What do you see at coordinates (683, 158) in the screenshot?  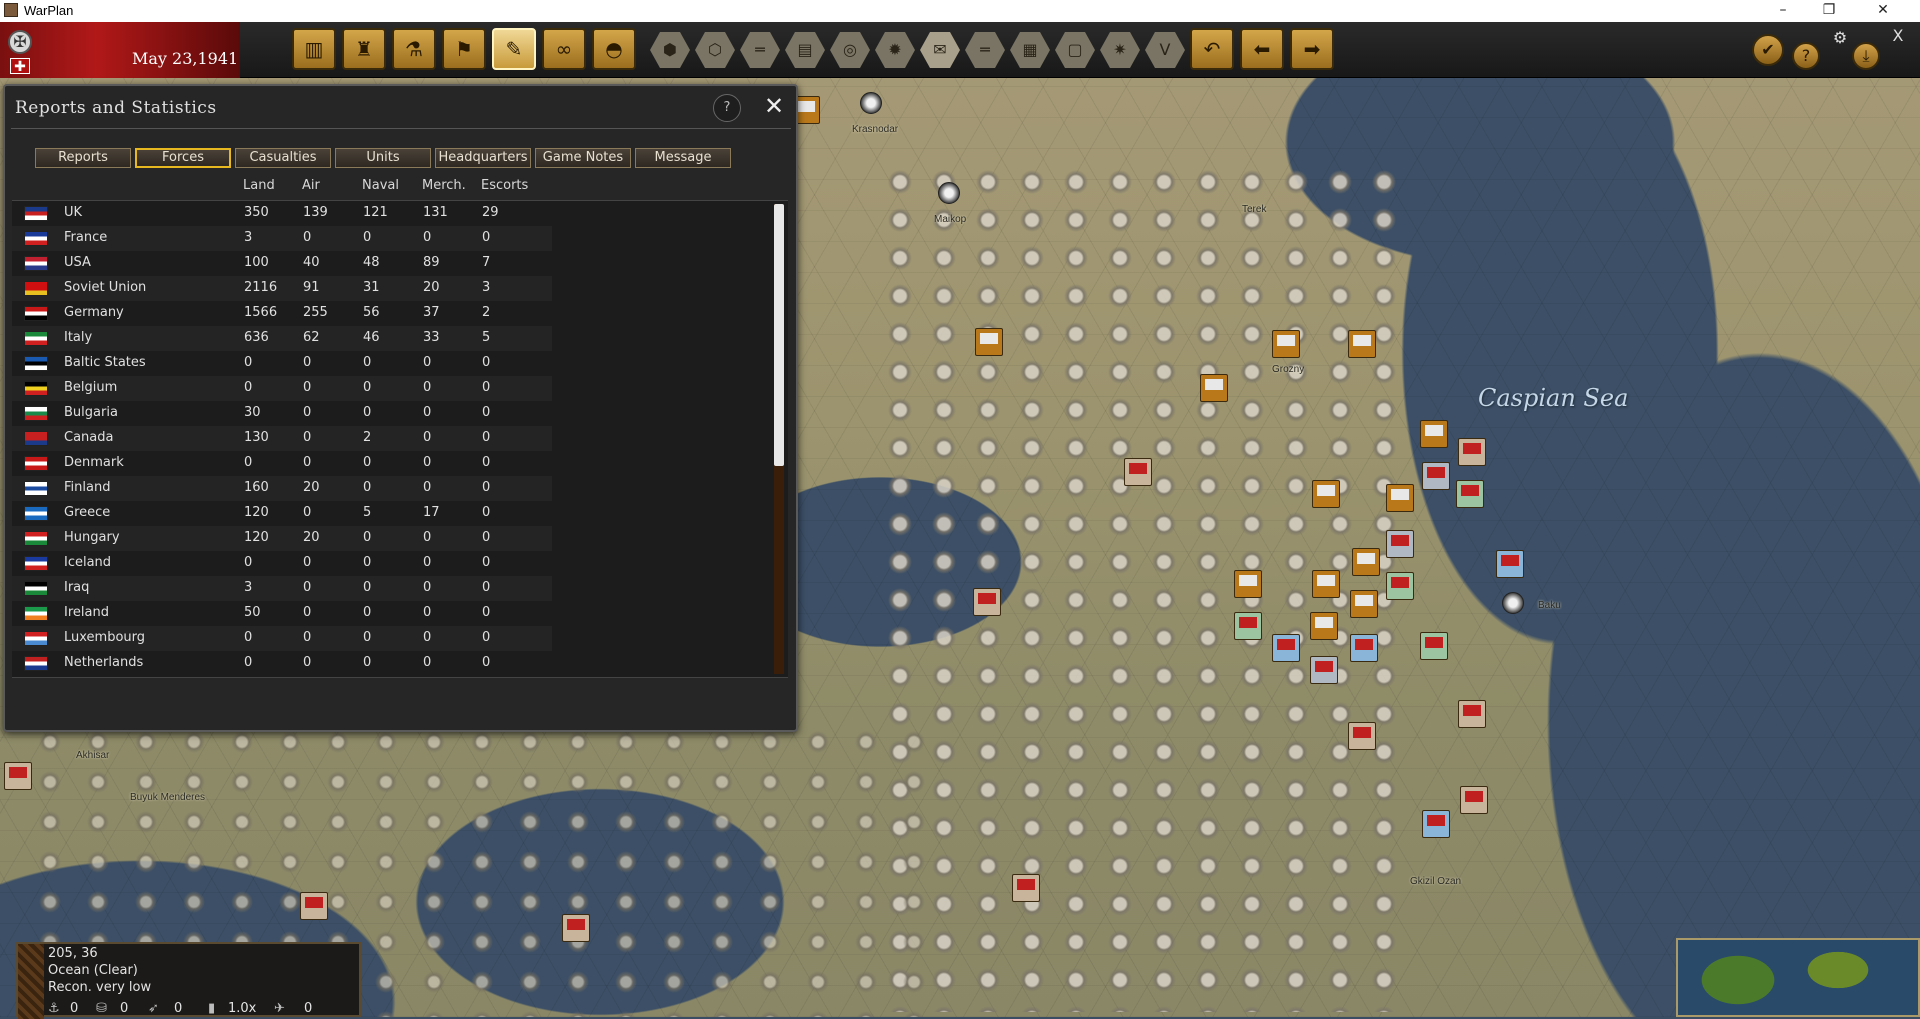 I see `tab-message: Message` at bounding box center [683, 158].